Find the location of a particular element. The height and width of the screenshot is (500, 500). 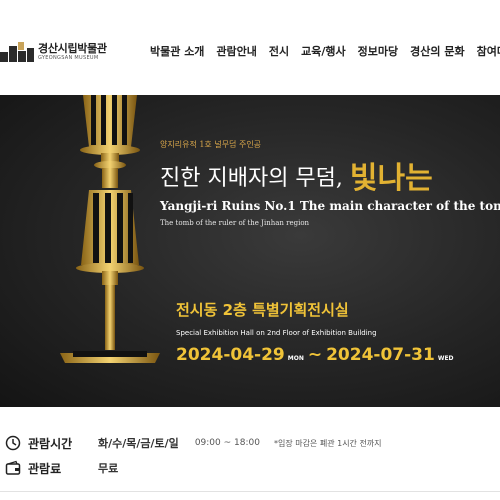

banner-date-range: 2024-04-29 MON ~ 2024-07-31 WED is located at coordinates (315, 355).